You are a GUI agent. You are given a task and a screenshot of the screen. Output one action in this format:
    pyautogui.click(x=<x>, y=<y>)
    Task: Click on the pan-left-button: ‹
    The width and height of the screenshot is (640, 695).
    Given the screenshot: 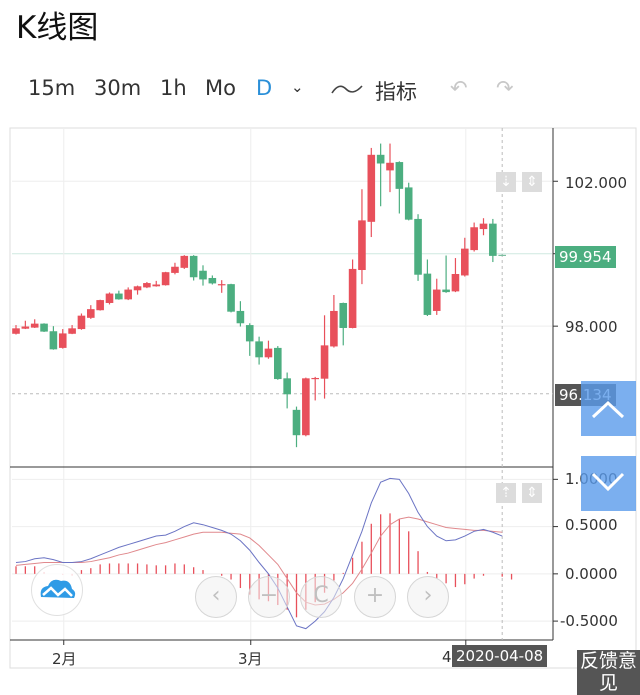 What is the action you would take?
    pyautogui.click(x=216, y=597)
    